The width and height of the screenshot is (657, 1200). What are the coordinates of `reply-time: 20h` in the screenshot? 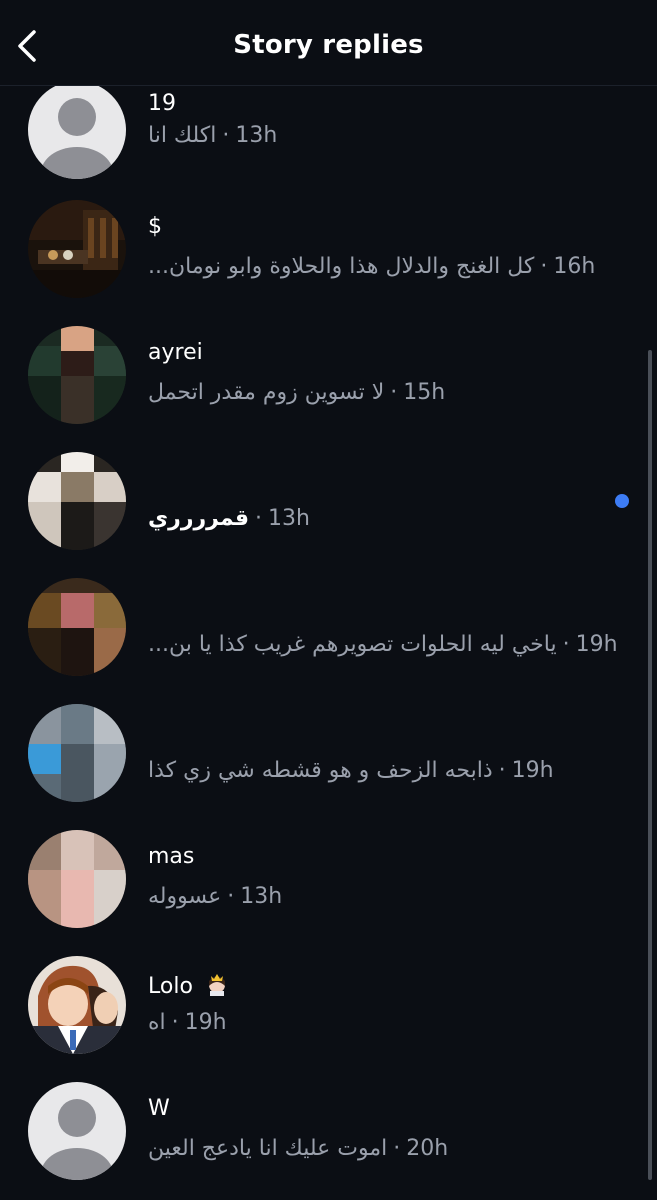 It's located at (427, 1148).